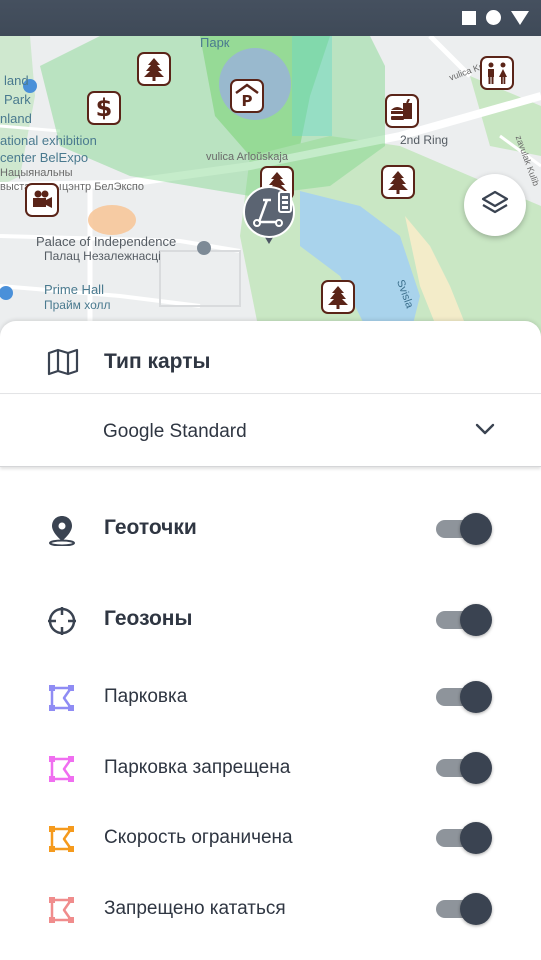 Image resolution: width=541 pixels, height=960 pixels. Describe the element at coordinates (42, 200) in the screenshot. I see `camera-icon` at that location.